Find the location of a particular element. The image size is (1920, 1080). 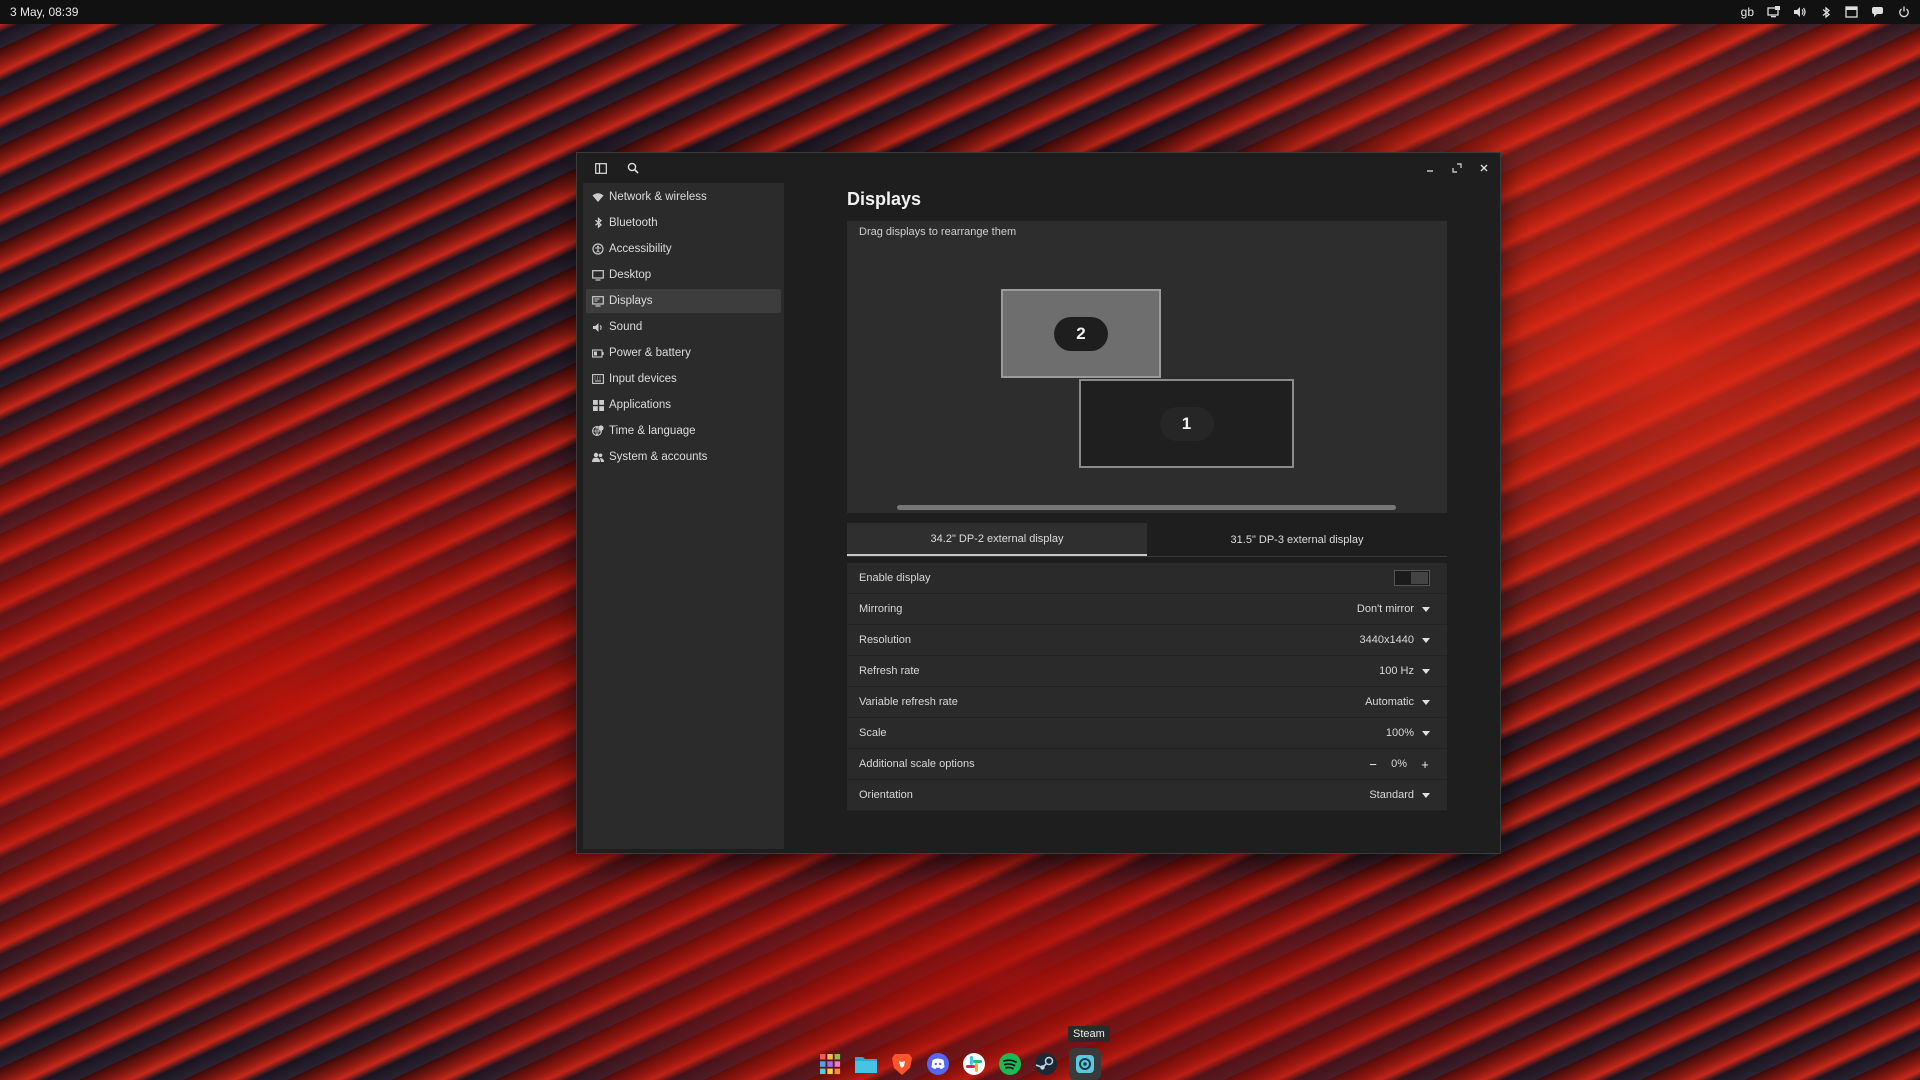

sidebar-item-label: Sound is located at coordinates (626, 327).